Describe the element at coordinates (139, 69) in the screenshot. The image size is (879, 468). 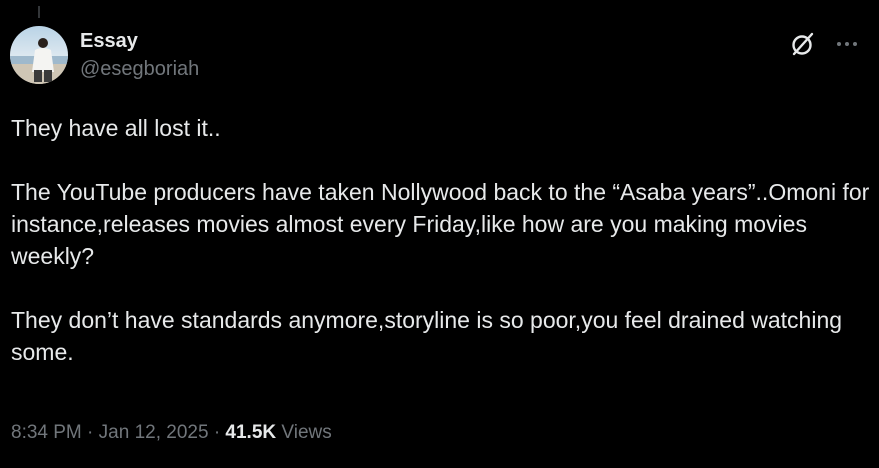
I see `author-handle: @esegboriah` at that location.